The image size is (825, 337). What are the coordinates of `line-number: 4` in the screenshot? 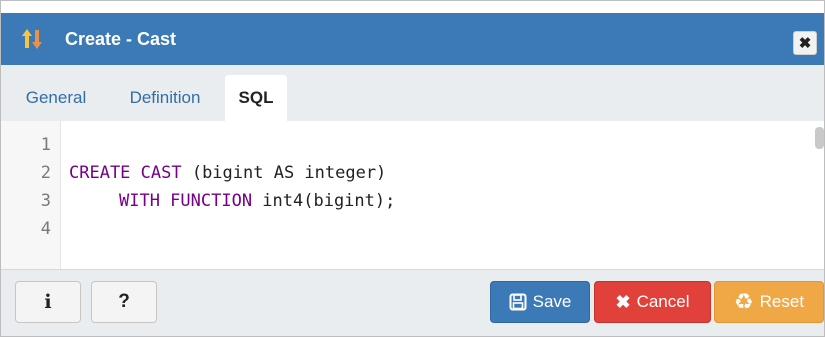 It's located at (45, 229).